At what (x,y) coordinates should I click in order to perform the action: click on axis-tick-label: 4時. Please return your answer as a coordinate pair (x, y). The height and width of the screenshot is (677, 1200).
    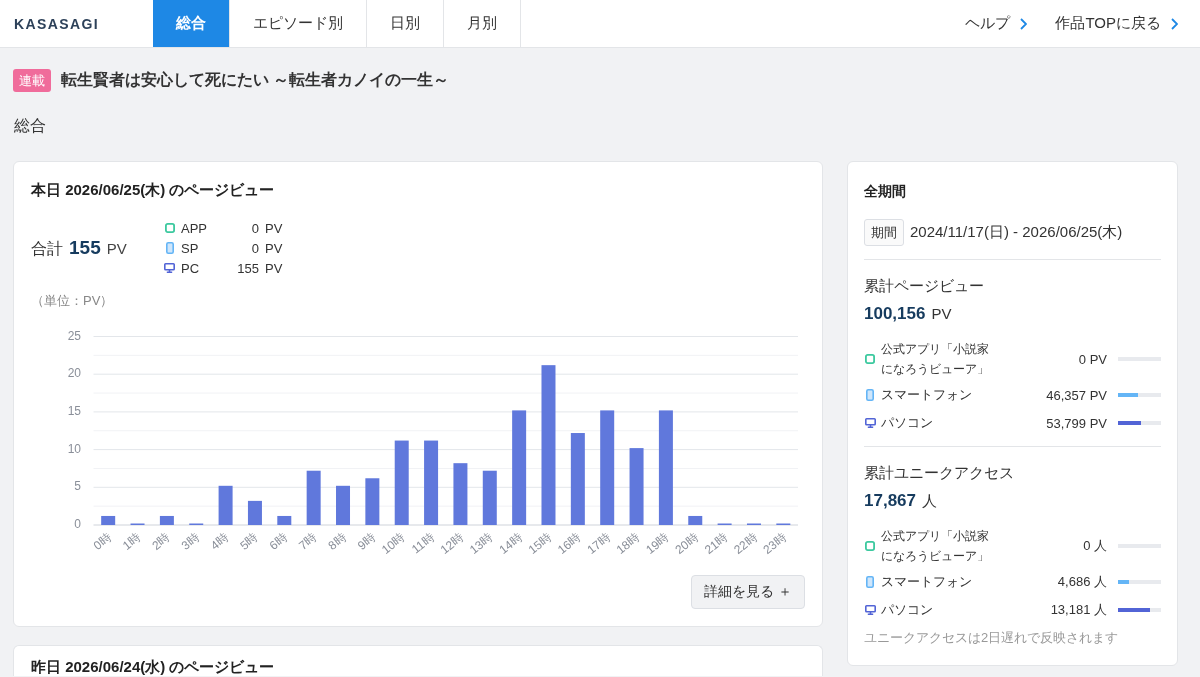
    Looking at the image, I should click on (220, 541).